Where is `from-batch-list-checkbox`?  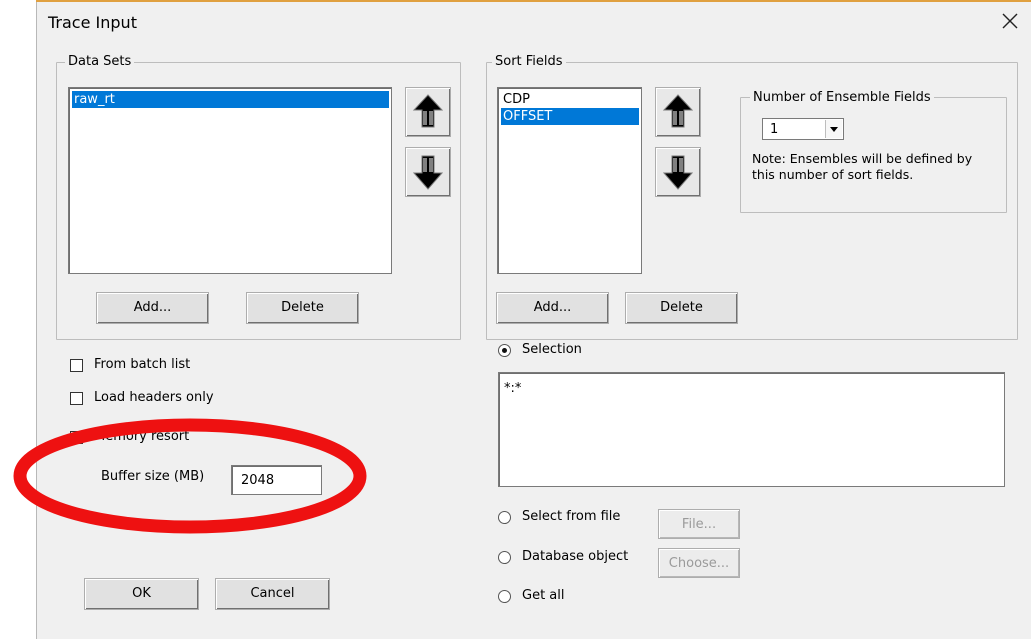 from-batch-list-checkbox is located at coordinates (76, 365).